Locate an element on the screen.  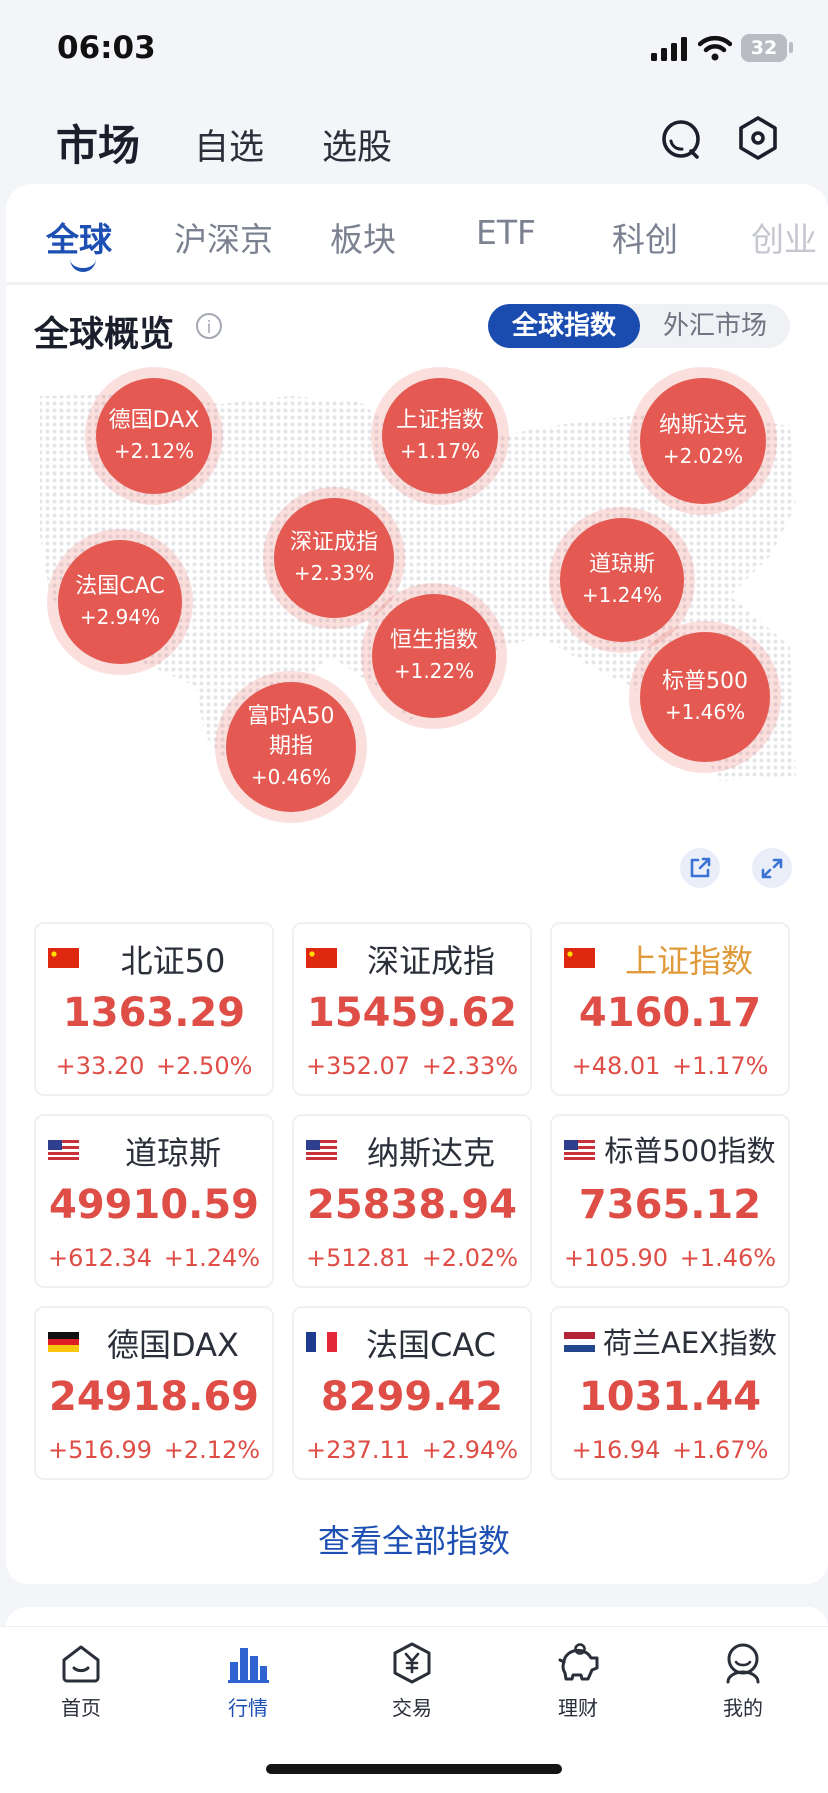
piggy-bank-icon is located at coordinates (578, 1662).